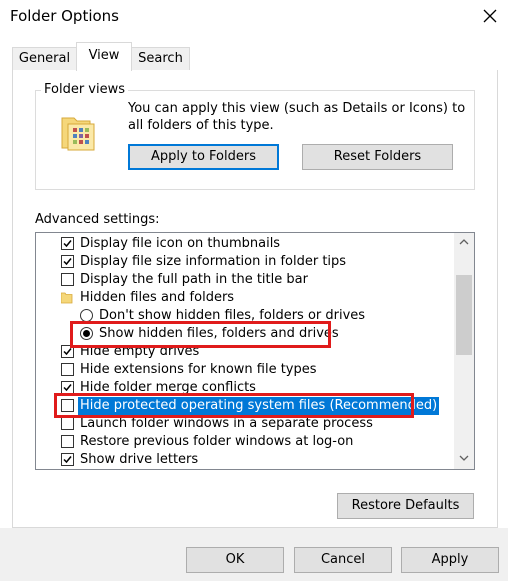 The width and height of the screenshot is (508, 581). I want to click on folder-icon, so click(67, 298).